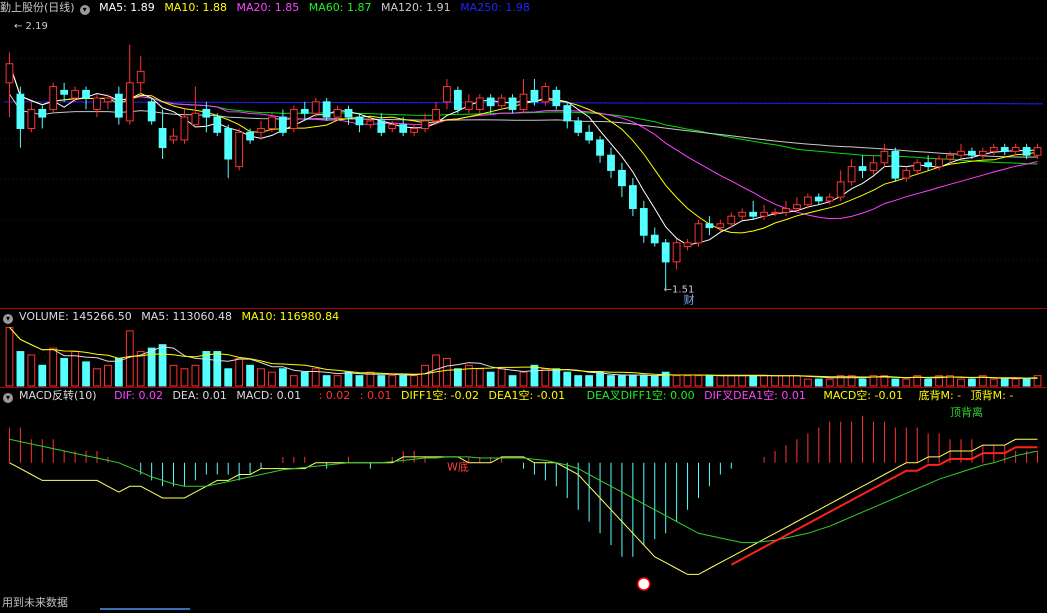 This screenshot has width=1047, height=613. What do you see at coordinates (334, 395) in the screenshot?
I see `field1-label: : 0.02` at bounding box center [334, 395].